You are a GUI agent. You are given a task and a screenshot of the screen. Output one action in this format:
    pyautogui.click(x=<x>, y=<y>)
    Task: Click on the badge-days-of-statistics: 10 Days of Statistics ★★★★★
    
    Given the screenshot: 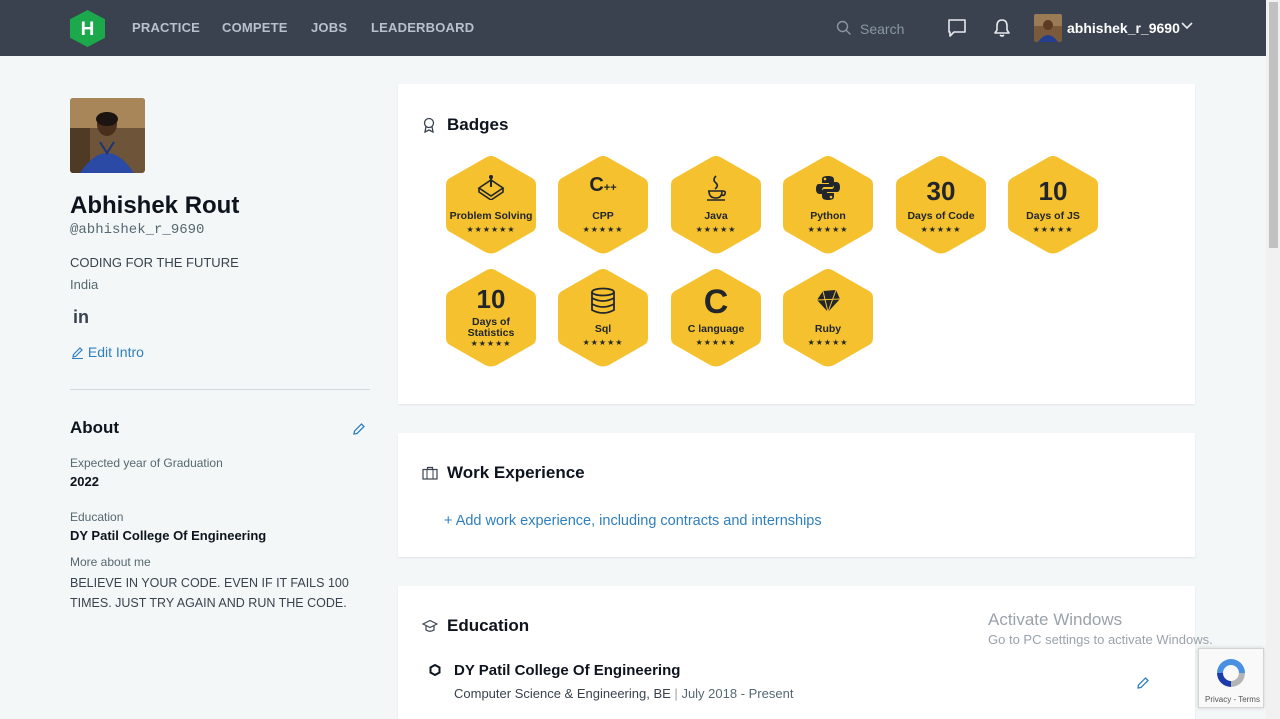 What is the action you would take?
    pyautogui.click(x=491, y=318)
    